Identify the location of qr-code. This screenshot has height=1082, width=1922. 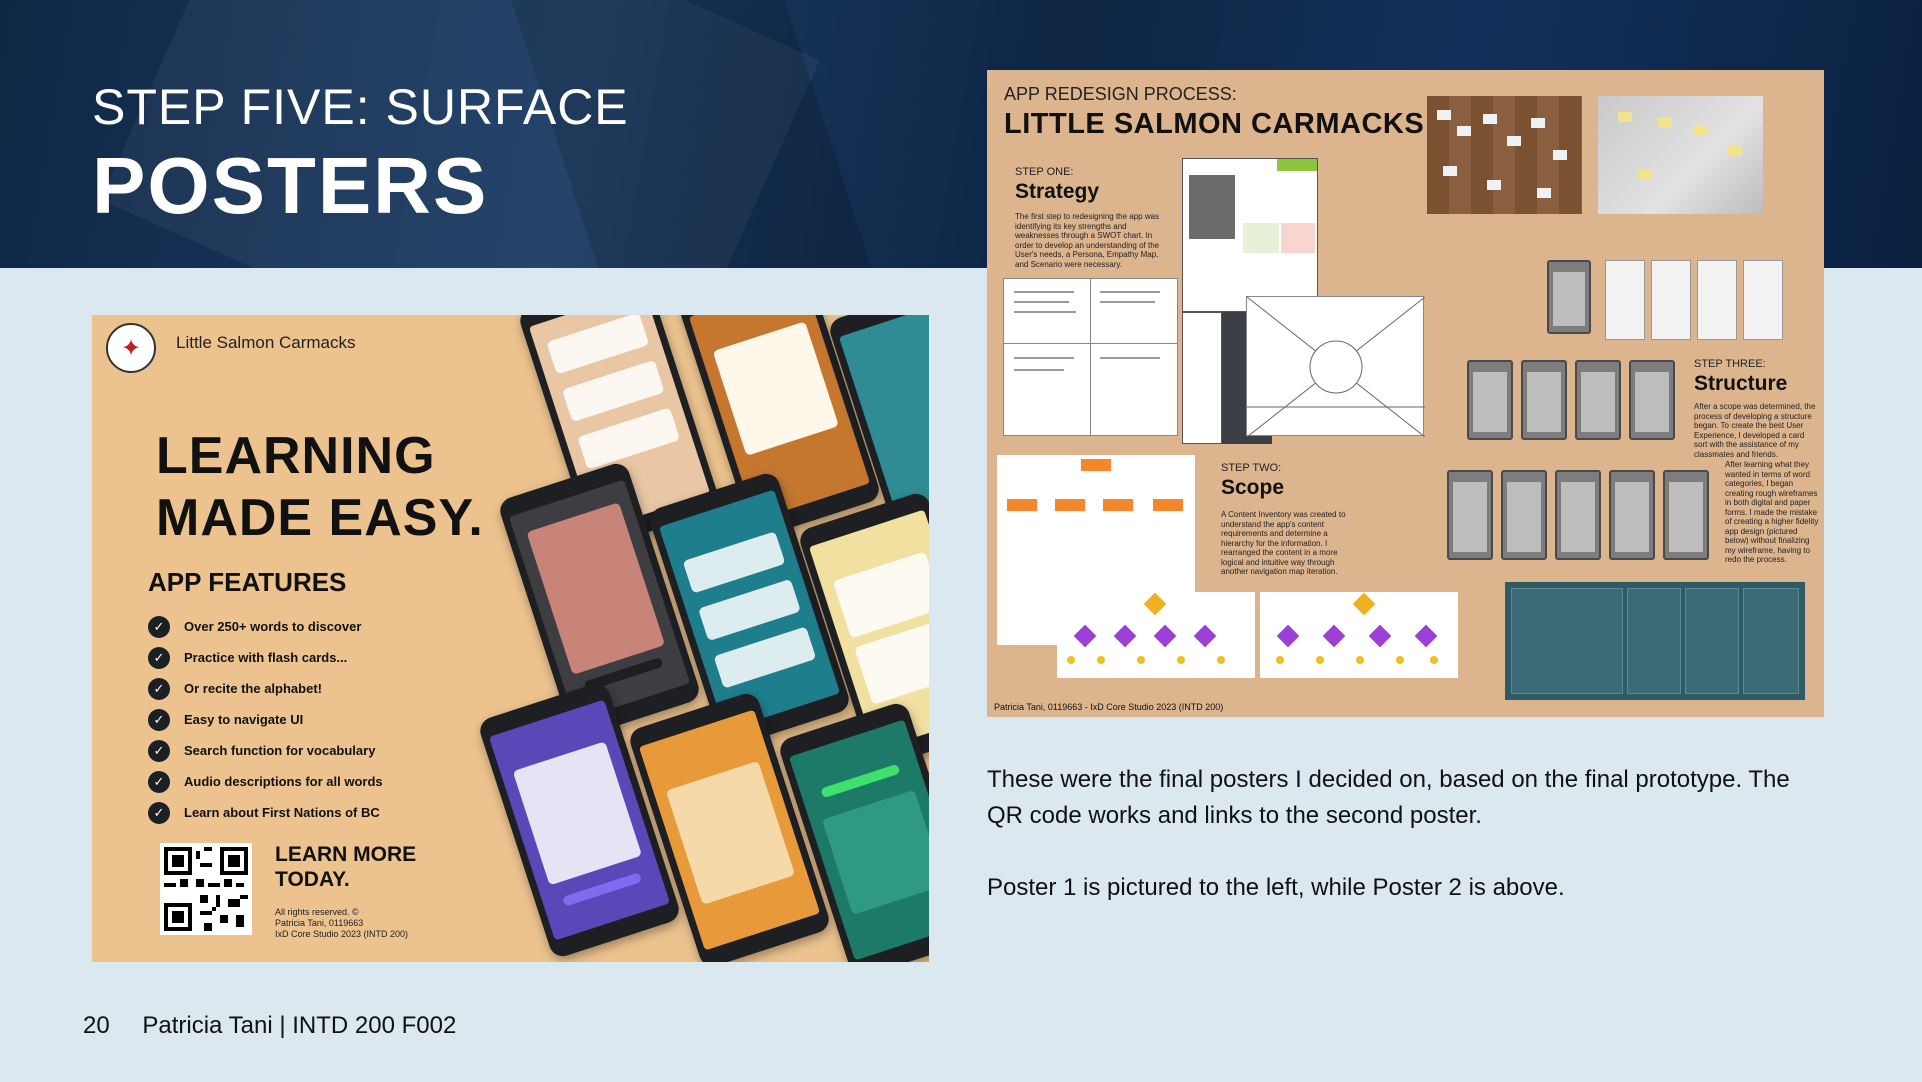
(206, 889).